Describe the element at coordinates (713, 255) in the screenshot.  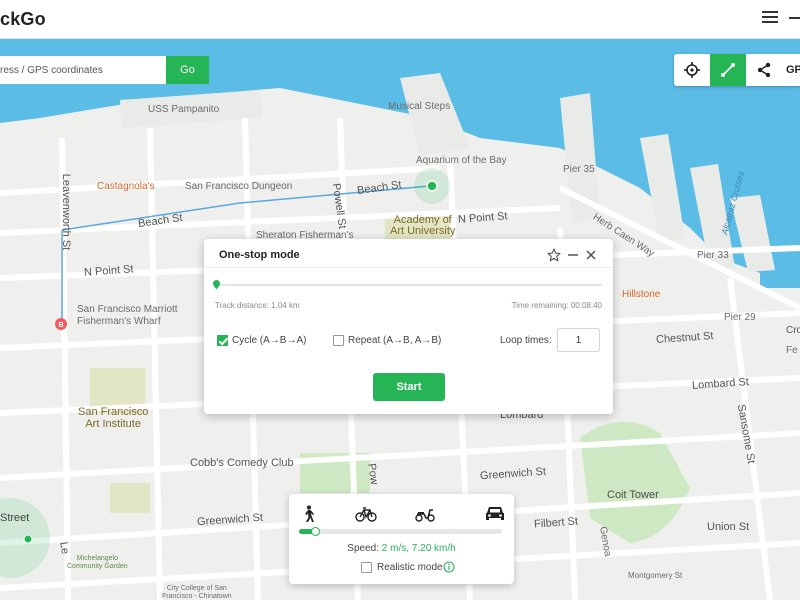
I see `label-pier33: Pier 33` at that location.